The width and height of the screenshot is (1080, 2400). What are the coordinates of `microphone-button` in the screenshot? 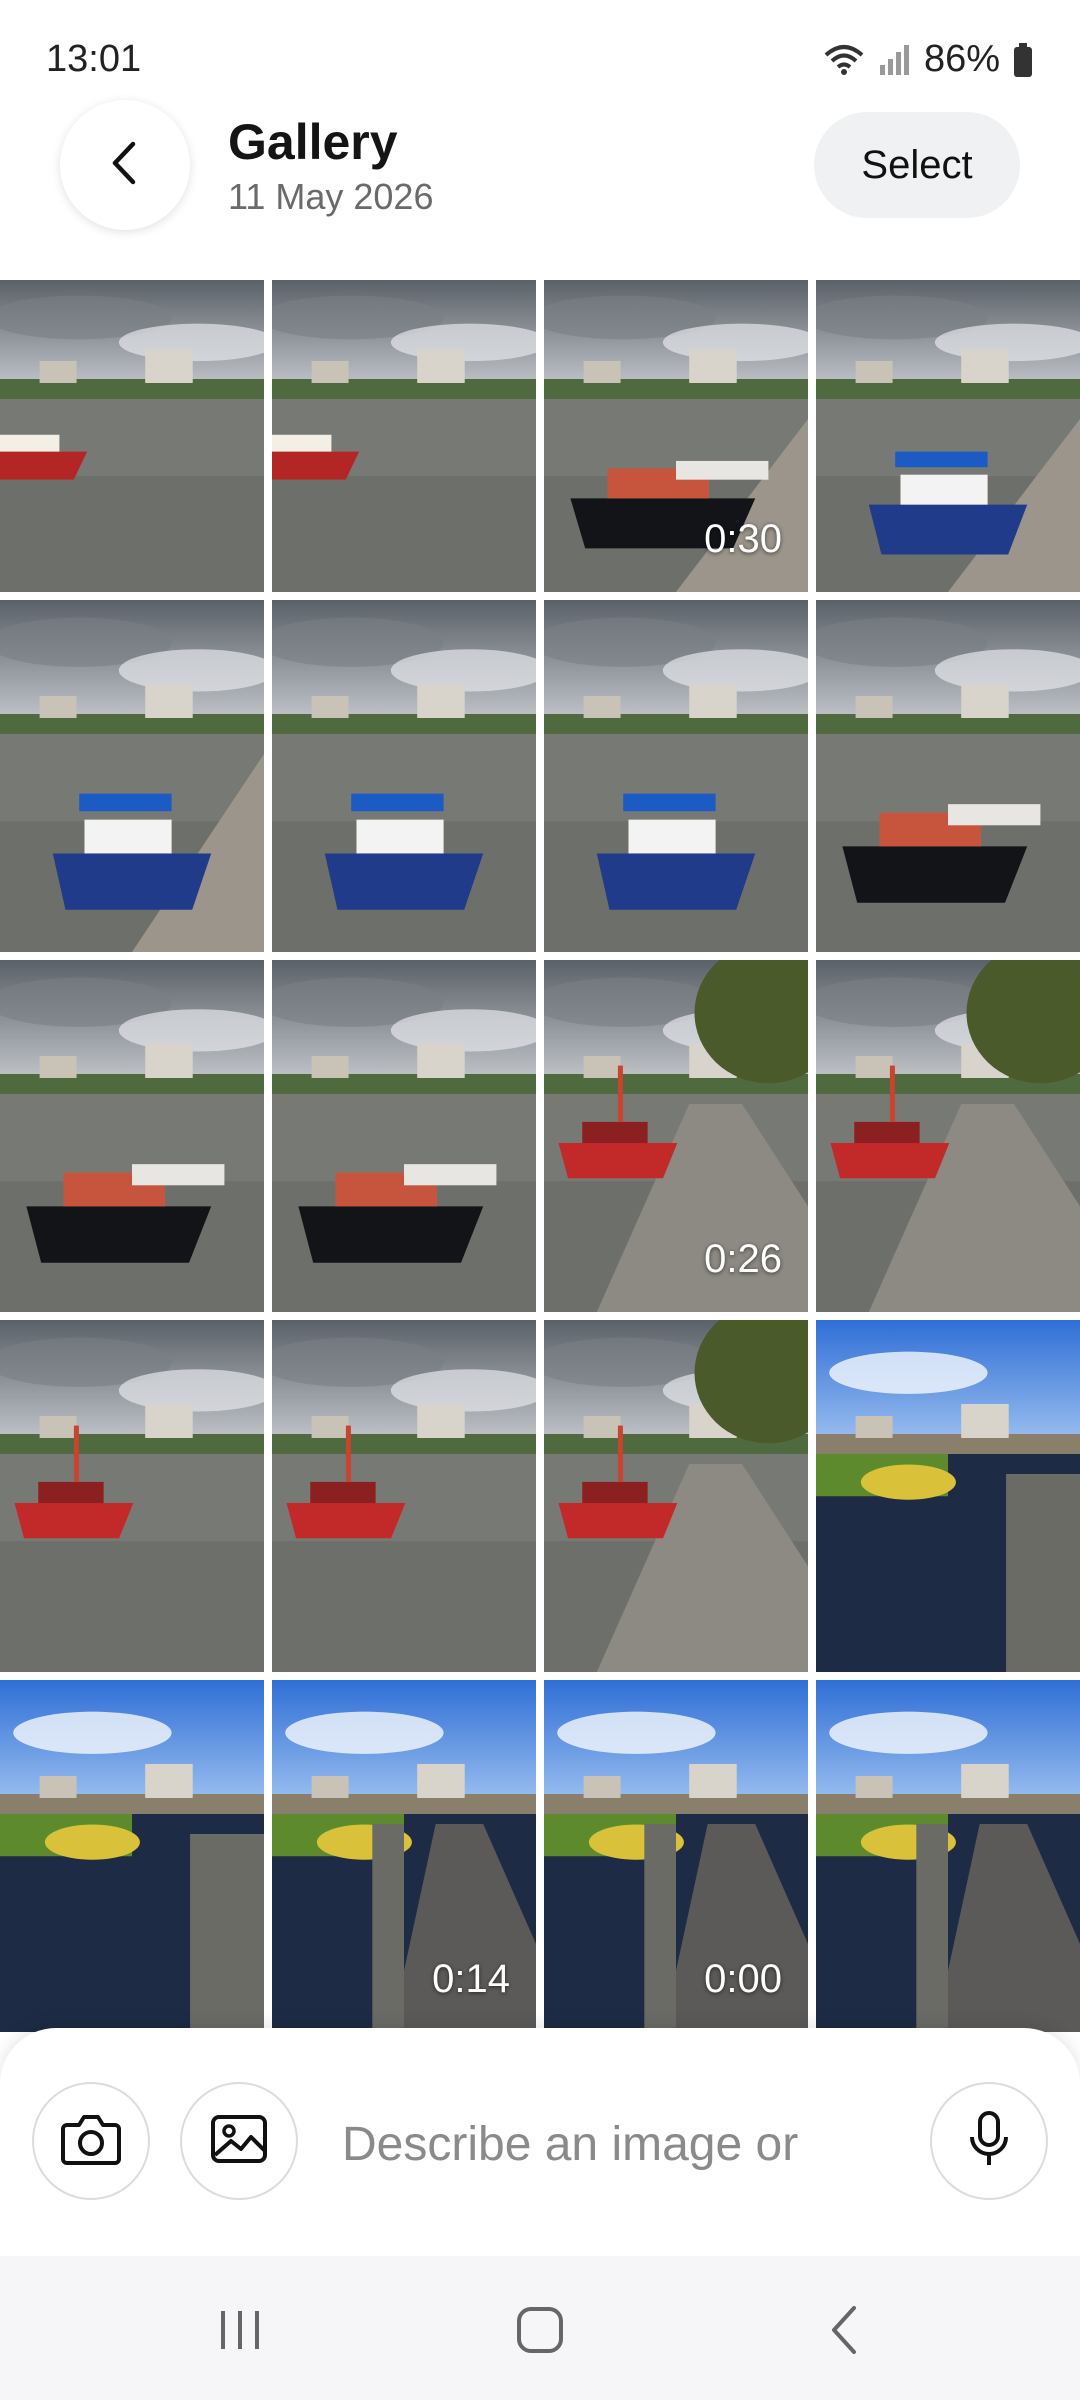 It's located at (989, 2141).